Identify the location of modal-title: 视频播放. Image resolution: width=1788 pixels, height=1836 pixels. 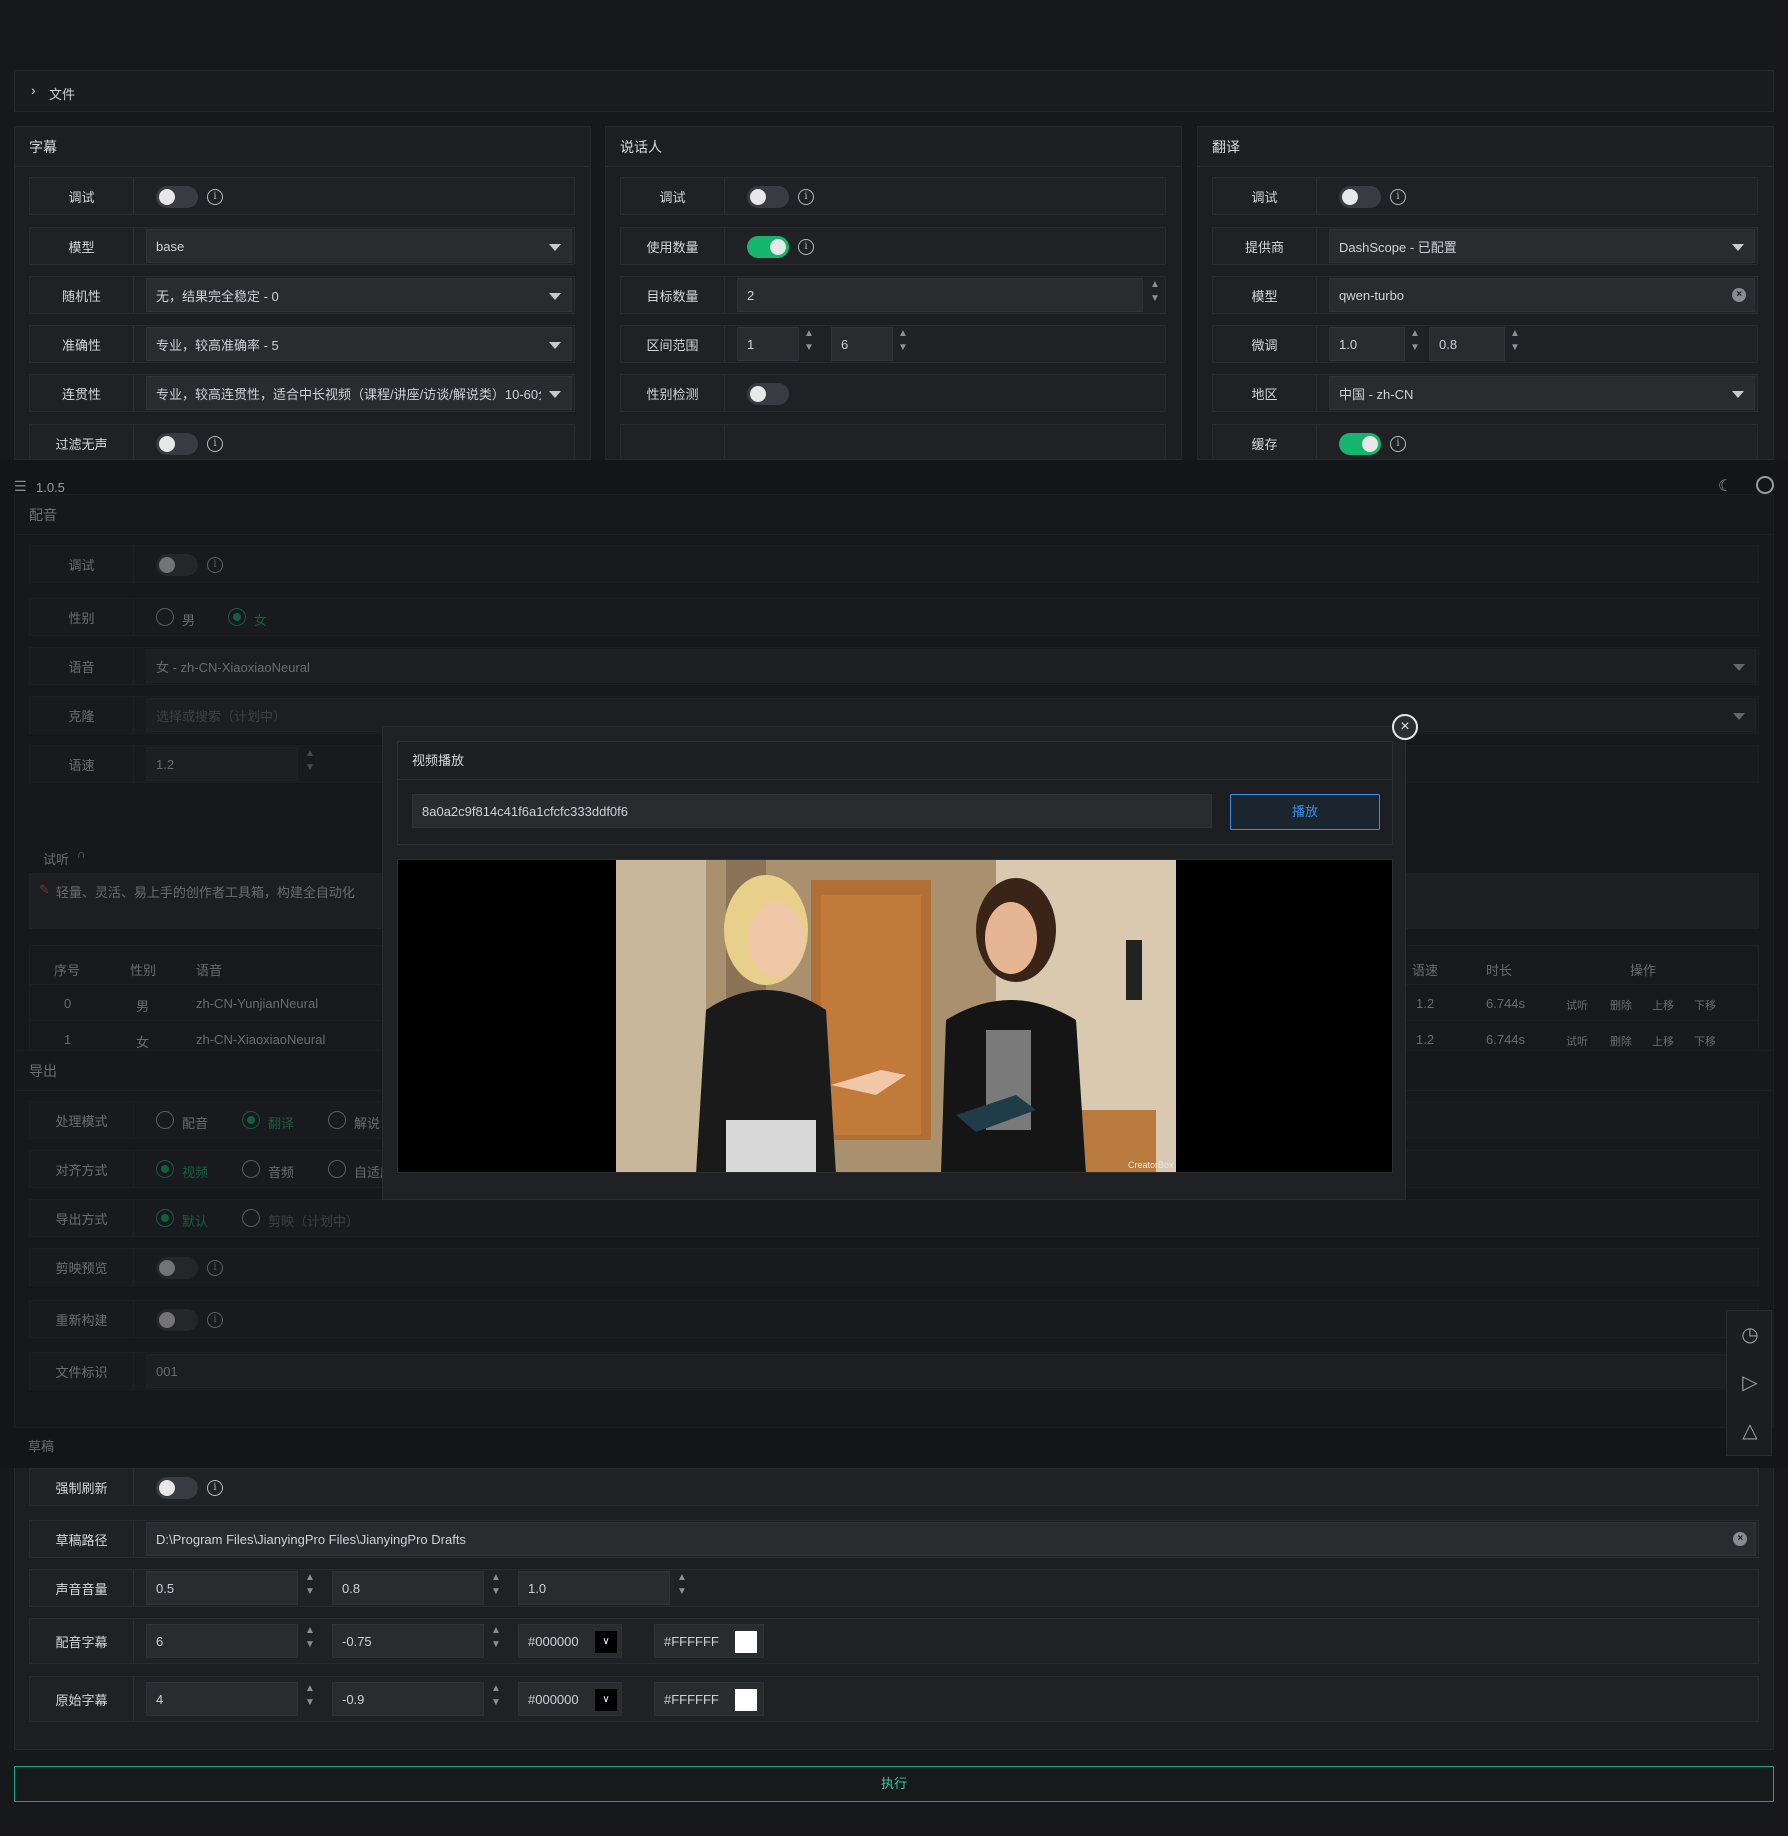
(895, 761).